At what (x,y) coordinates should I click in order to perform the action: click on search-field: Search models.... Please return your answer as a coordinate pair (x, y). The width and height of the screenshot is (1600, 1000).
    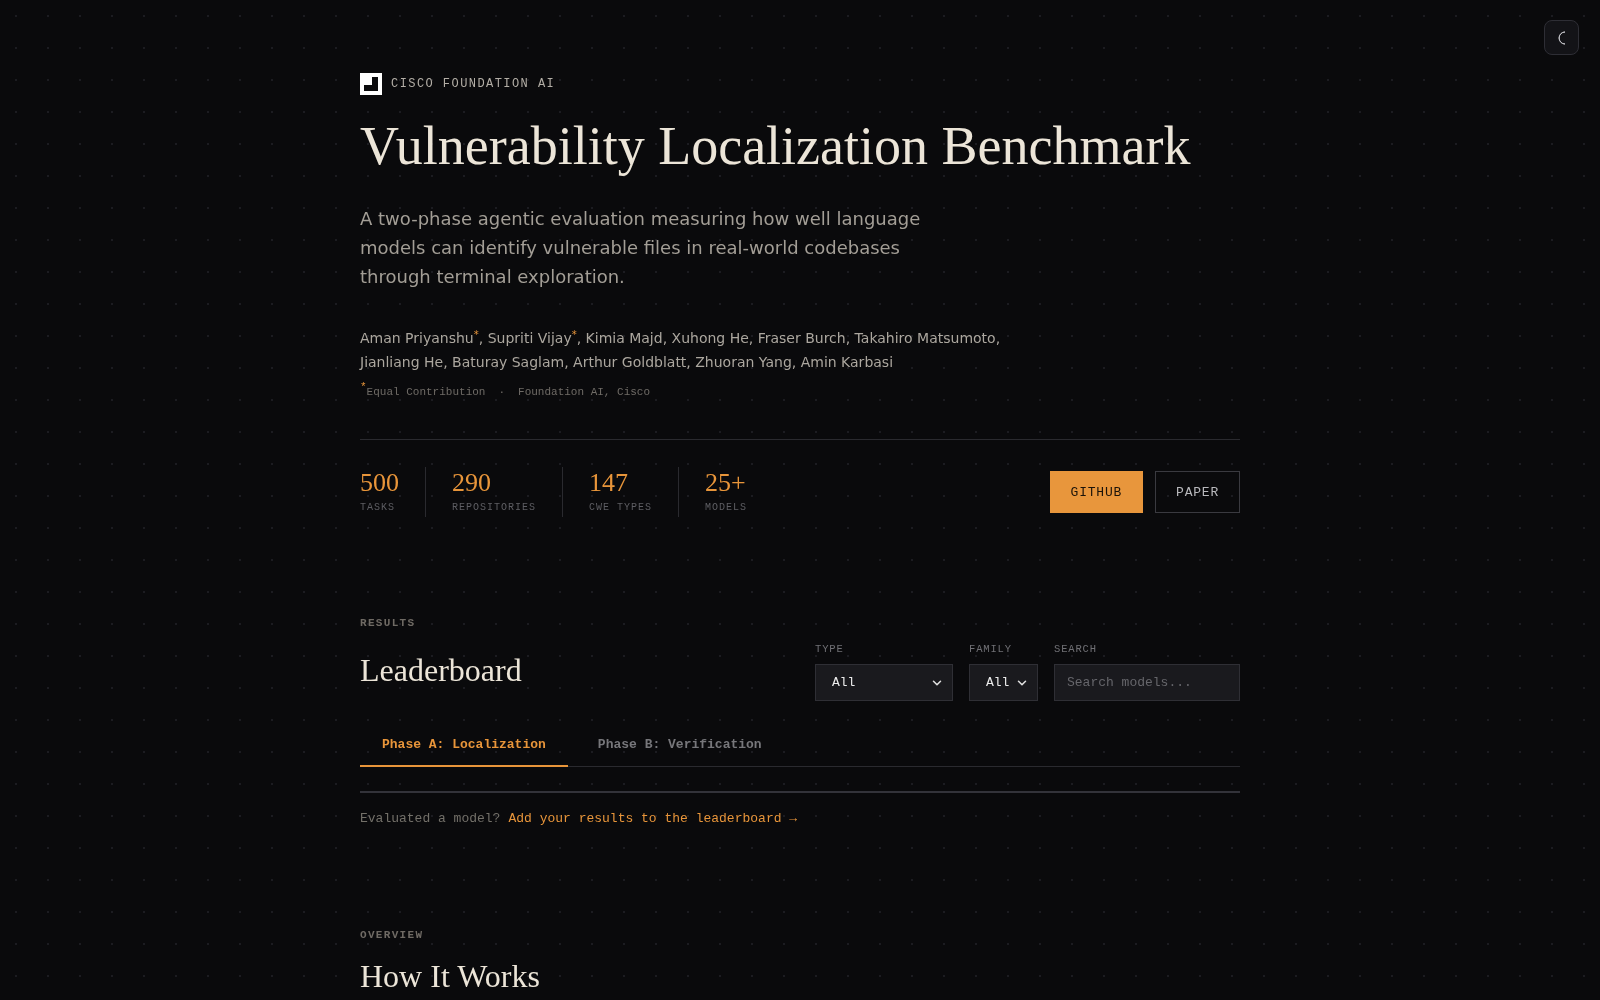
    Looking at the image, I should click on (1147, 683).